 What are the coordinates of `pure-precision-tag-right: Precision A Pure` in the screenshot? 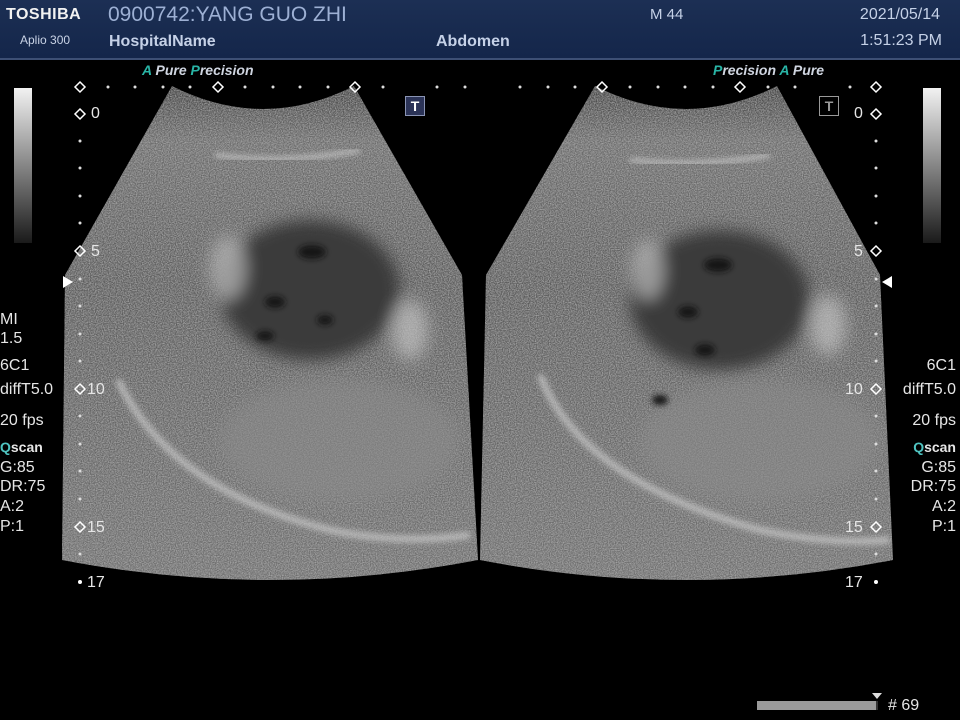 It's located at (769, 70).